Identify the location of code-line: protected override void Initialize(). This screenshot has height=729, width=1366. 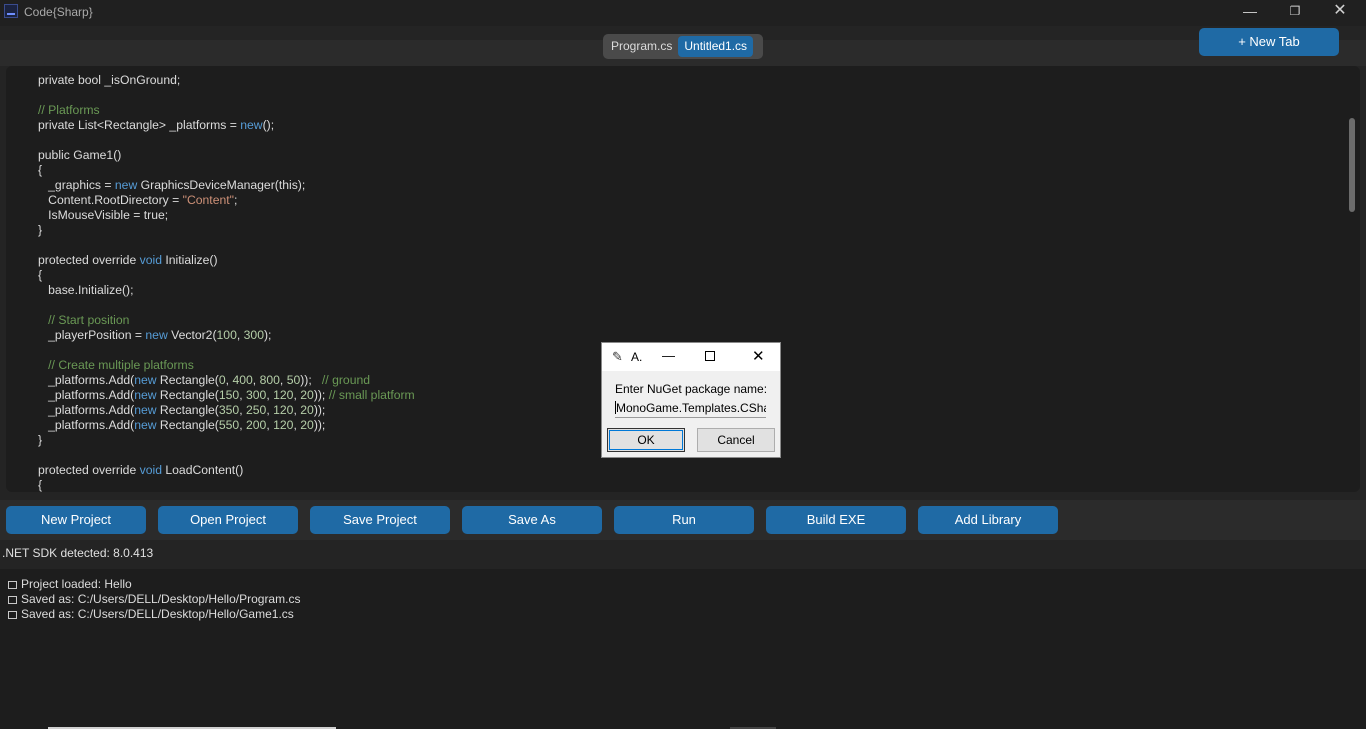
(128, 260).